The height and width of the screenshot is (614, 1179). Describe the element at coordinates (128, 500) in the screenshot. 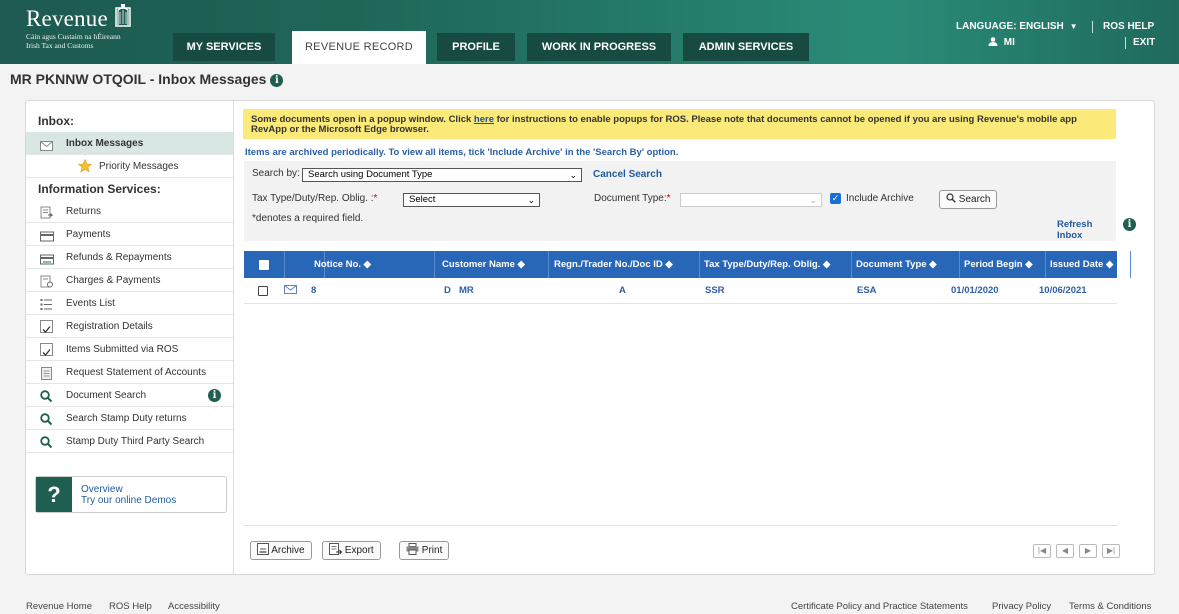

I see `demo-try-link: Try our online Demos` at that location.